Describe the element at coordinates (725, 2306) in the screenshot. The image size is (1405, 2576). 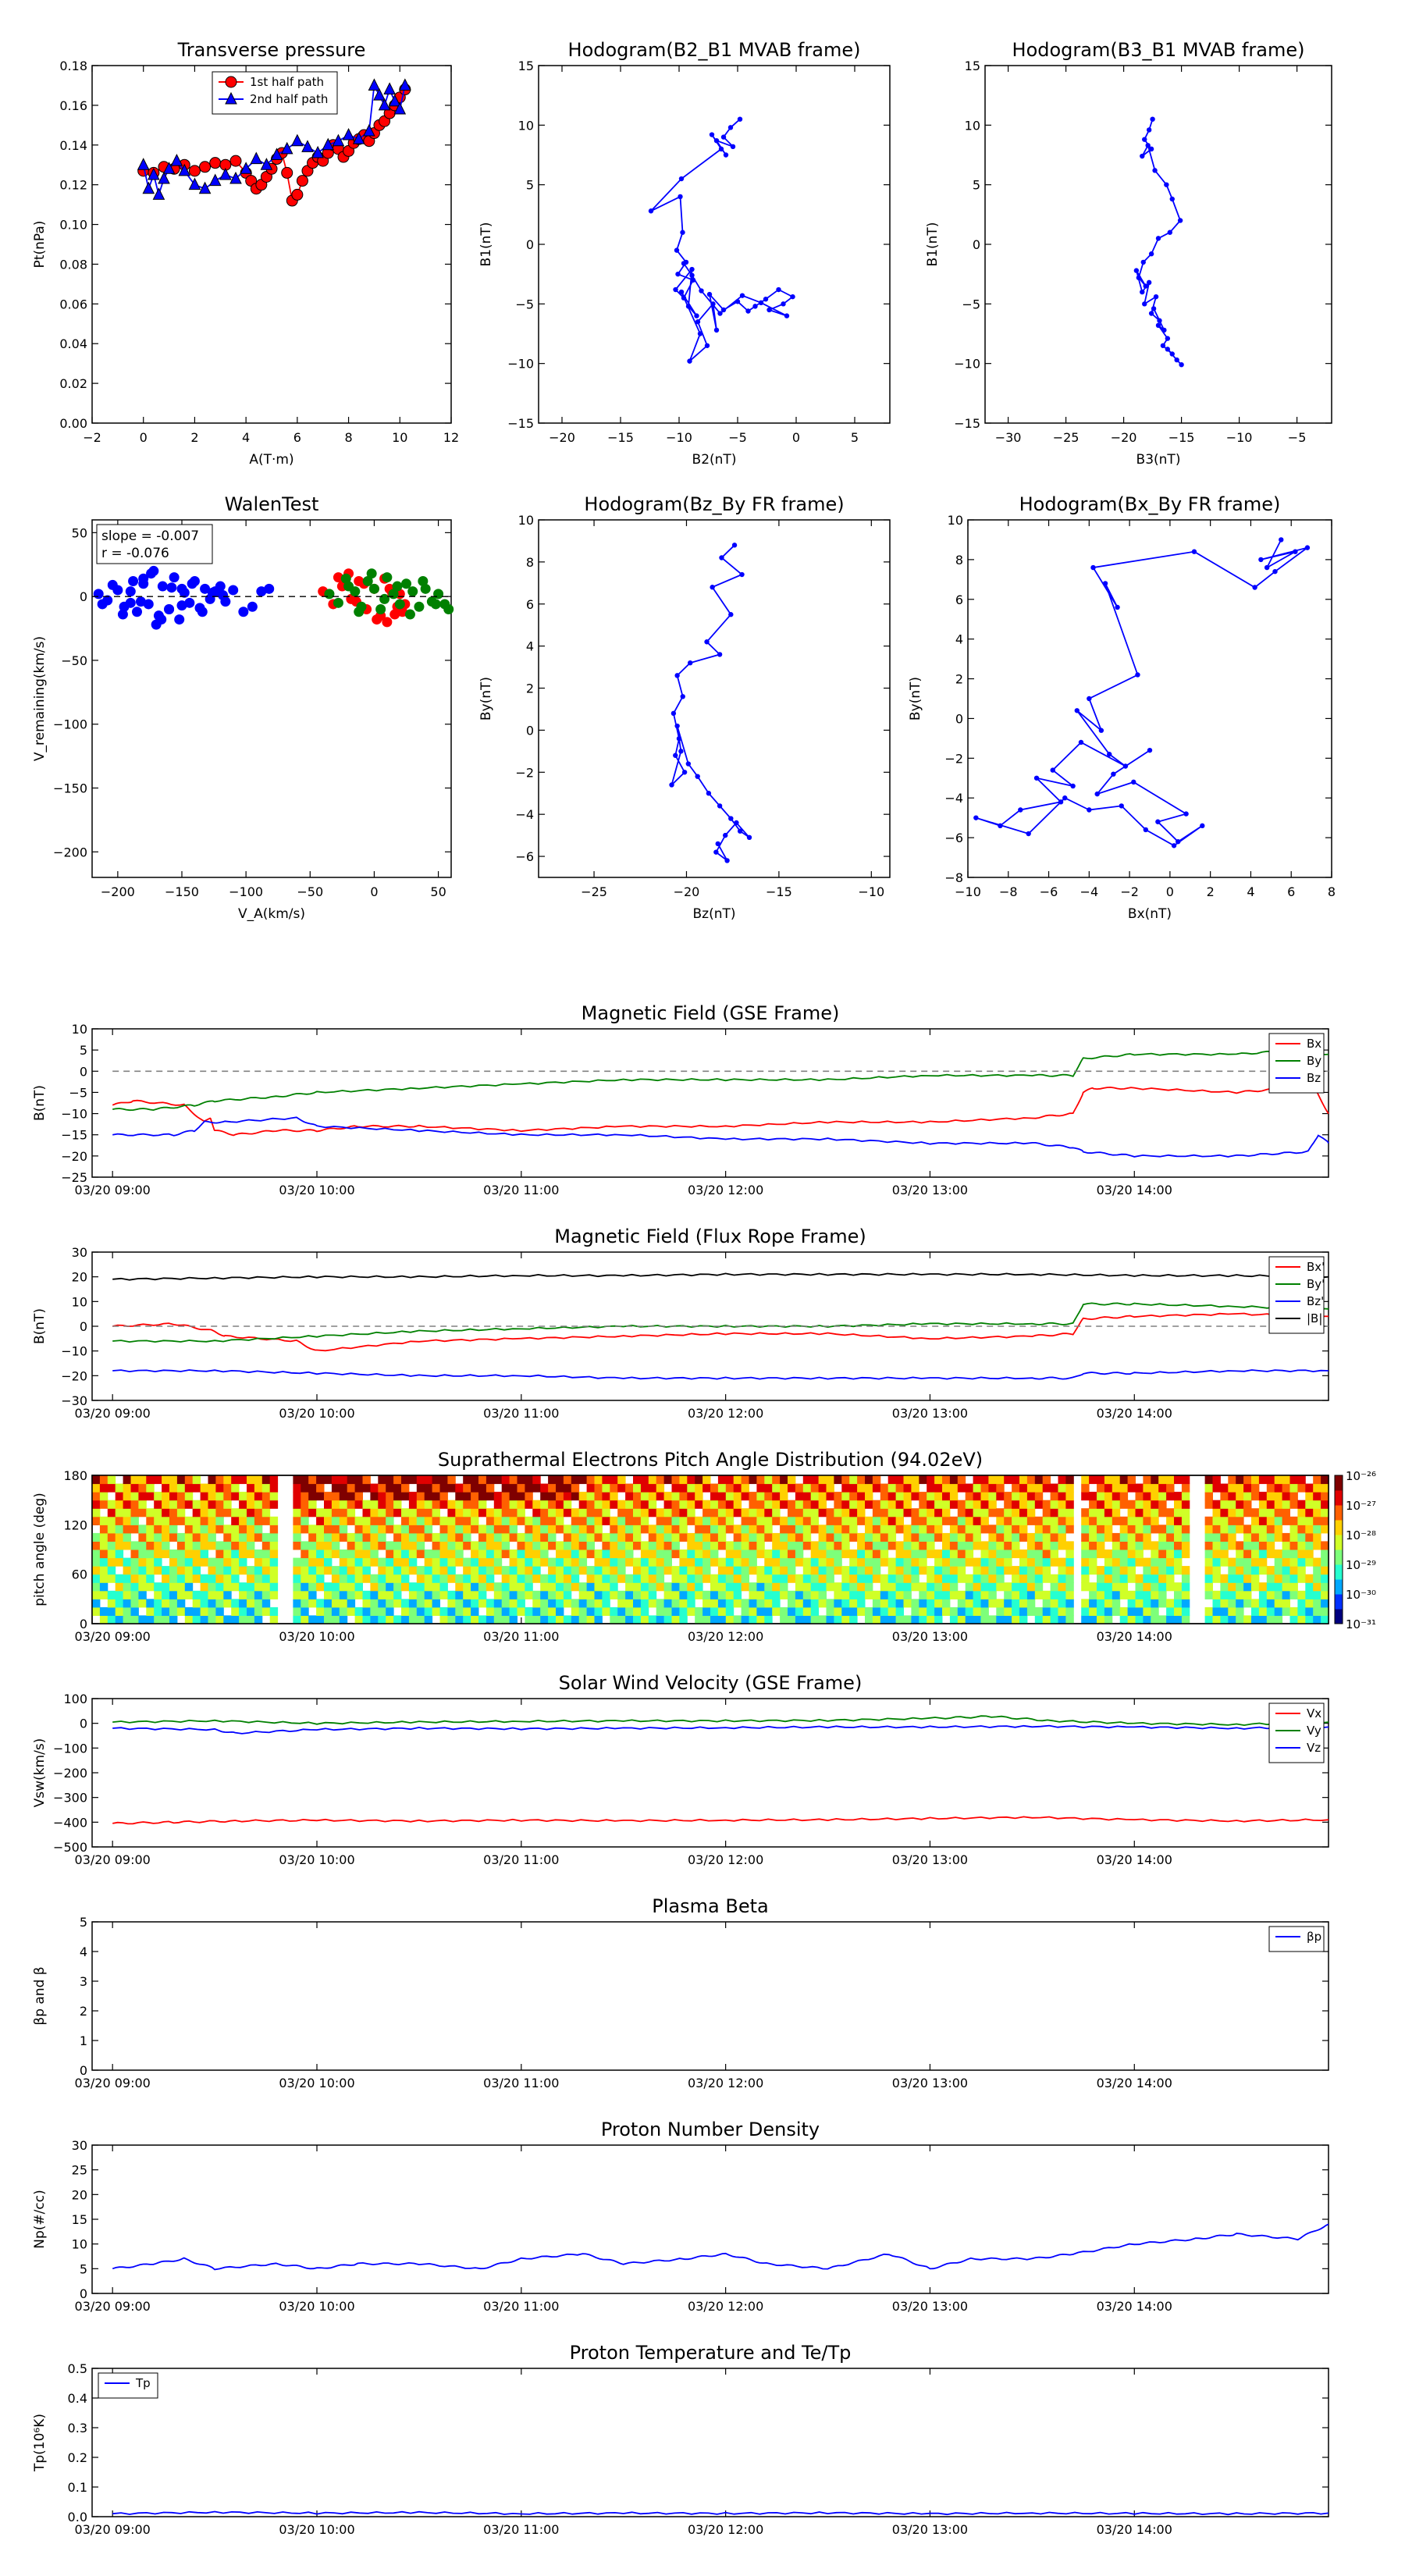
I see `x-tick-label: 03/20 12:00` at that location.